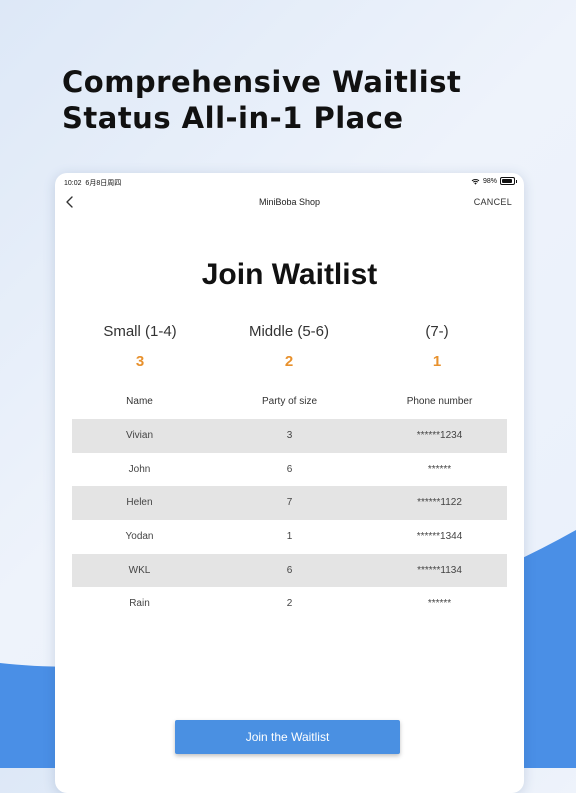  I want to click on status-date: 6月8日周四, so click(103, 183).